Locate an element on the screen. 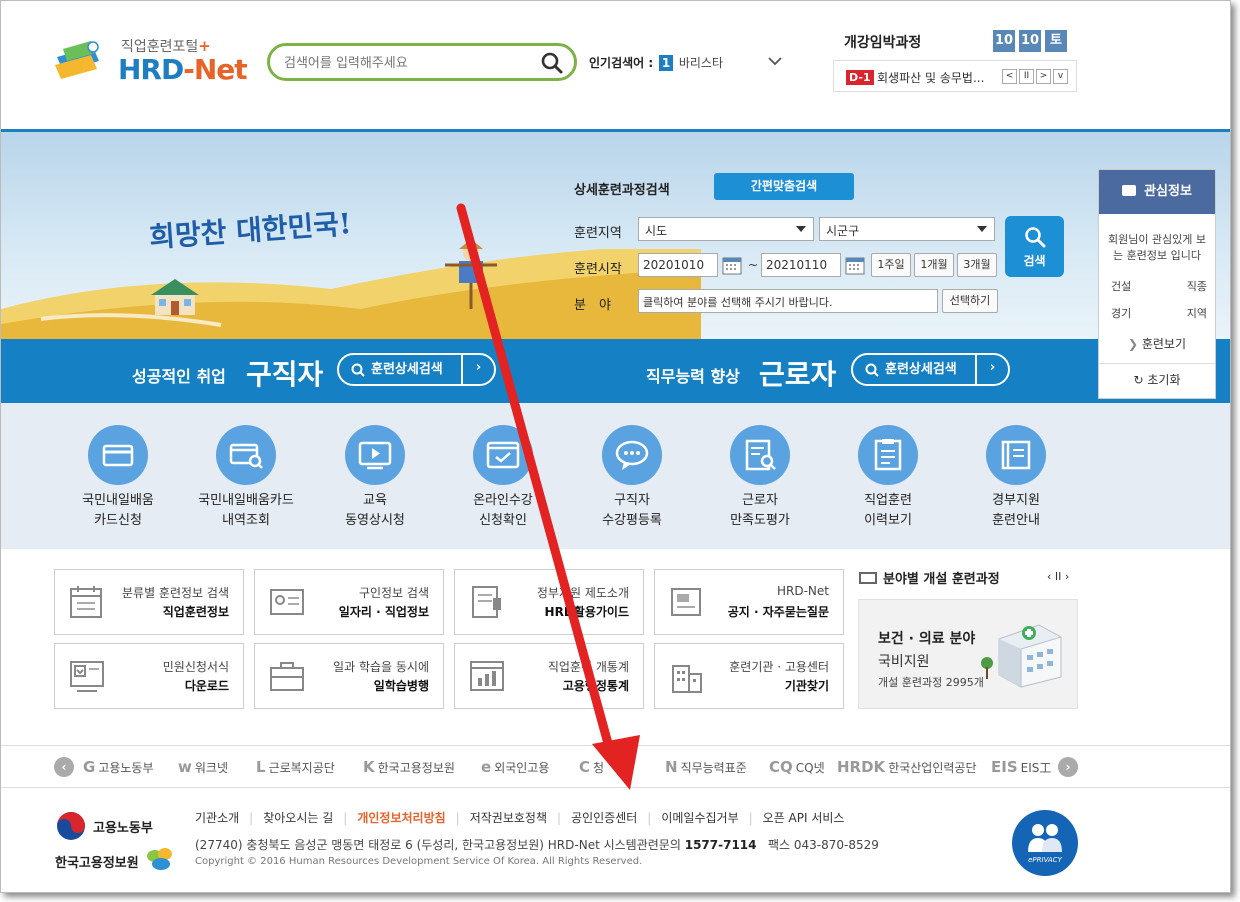 This screenshot has width=1240, height=902. detail-search-button: 검색 is located at coordinates (1034, 246).